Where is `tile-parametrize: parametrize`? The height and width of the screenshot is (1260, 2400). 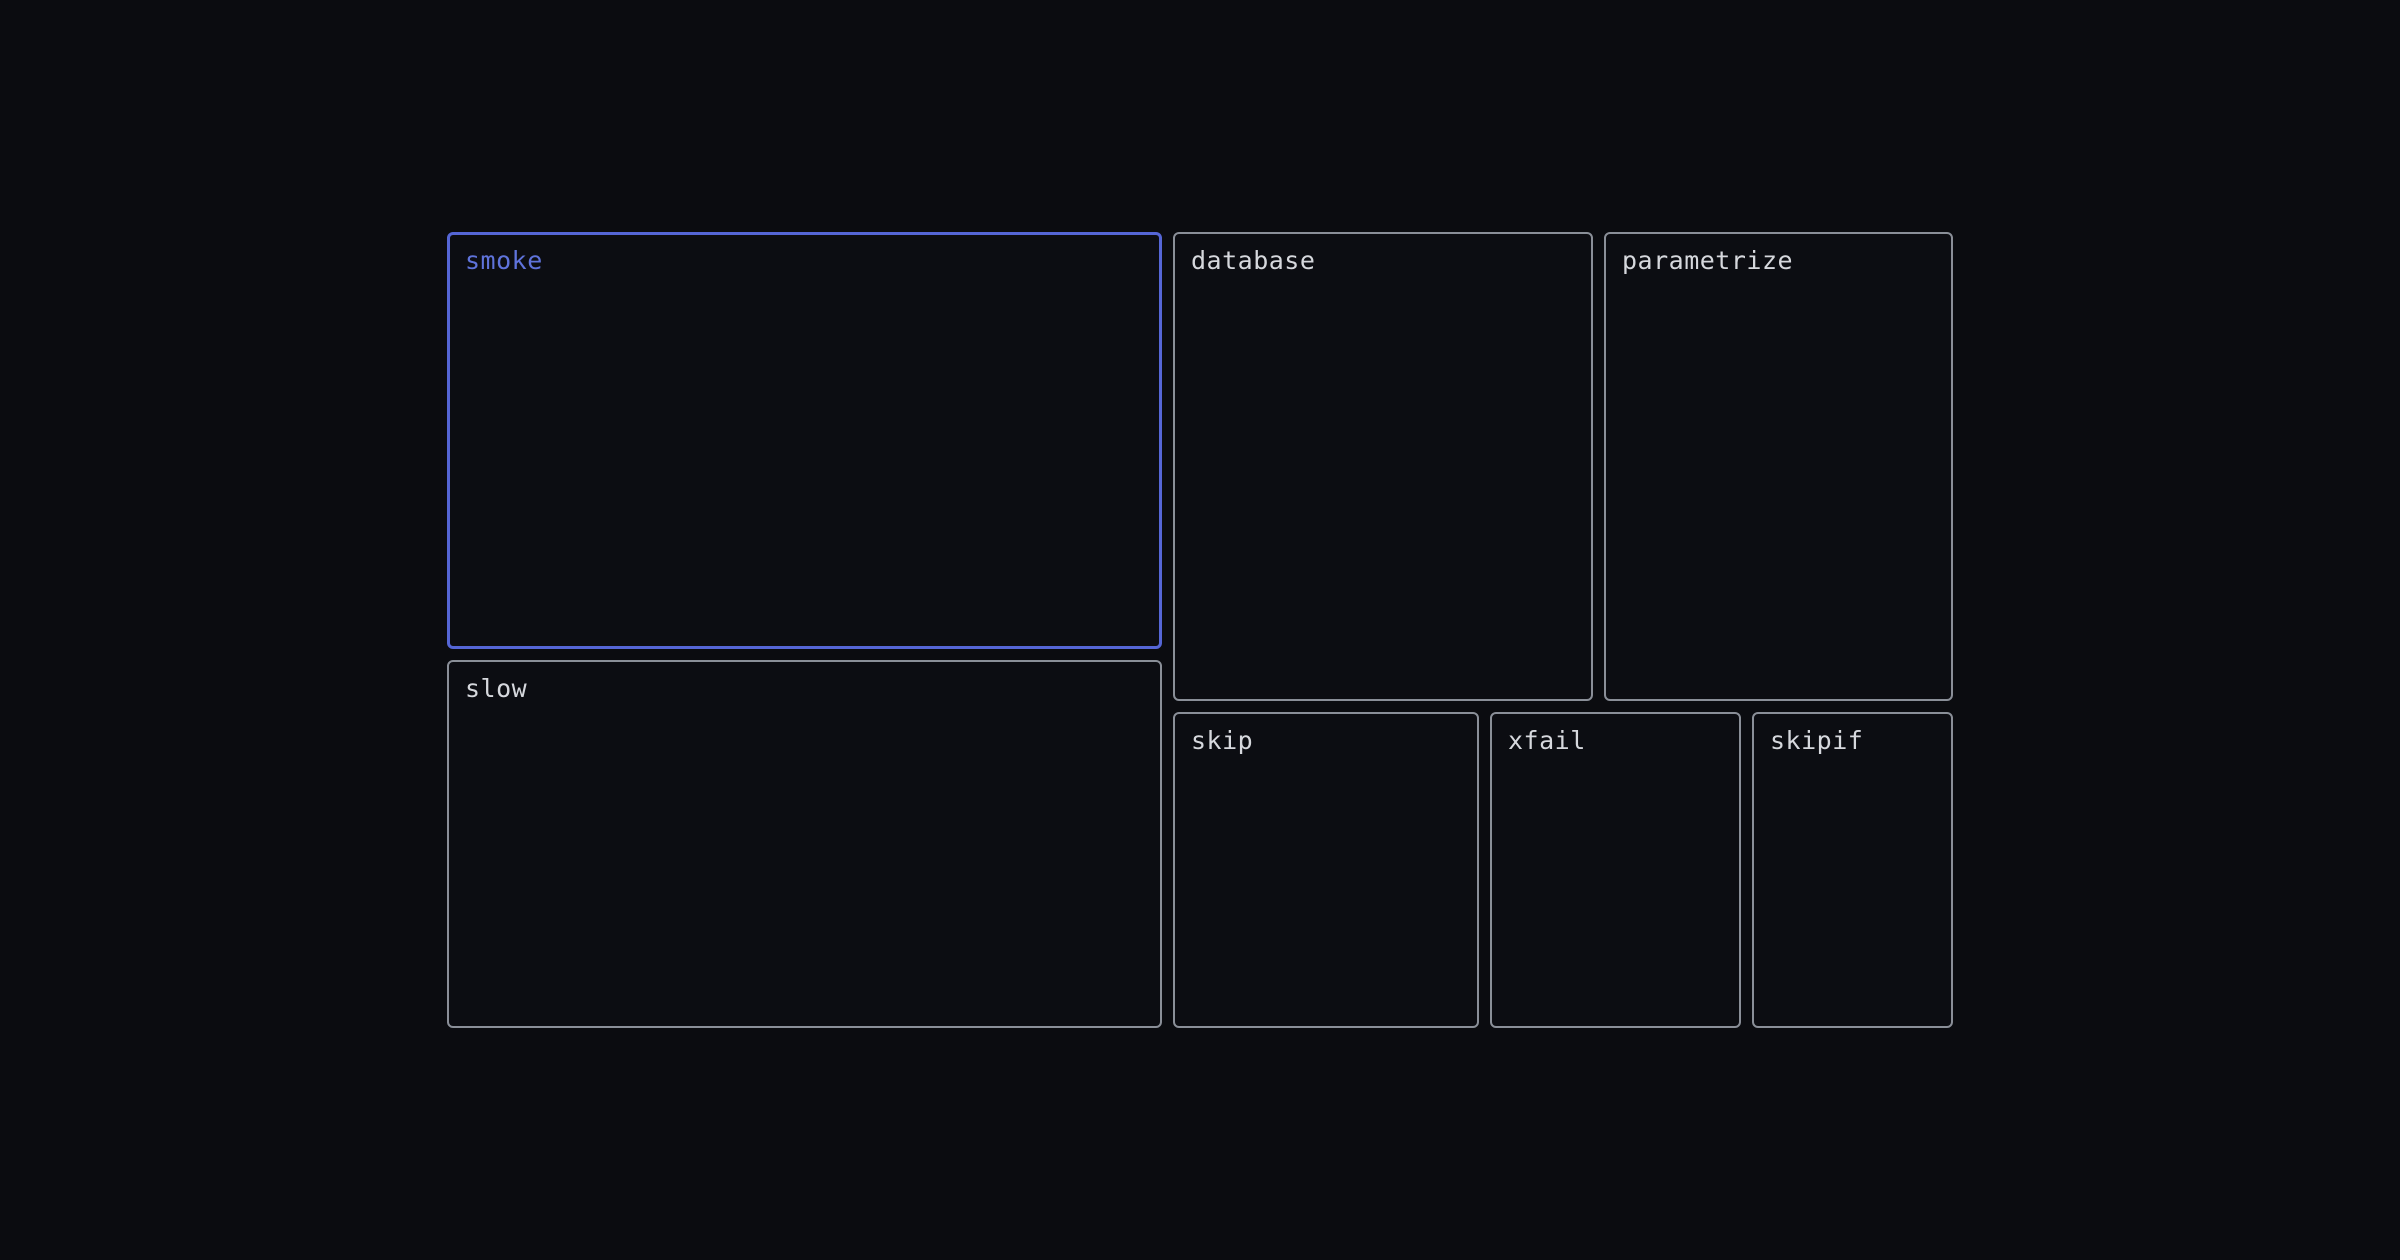 tile-parametrize: parametrize is located at coordinates (1778, 466).